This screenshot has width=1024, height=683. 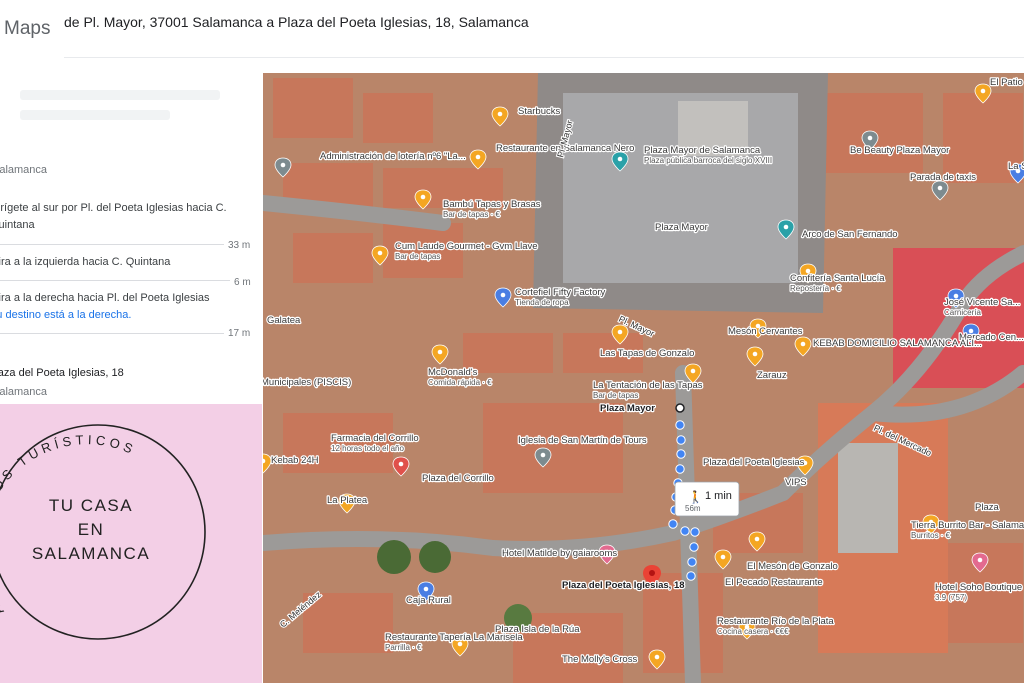 What do you see at coordinates (375, 438) in the screenshot?
I see `place-label: Farmacia del Corrillo` at bounding box center [375, 438].